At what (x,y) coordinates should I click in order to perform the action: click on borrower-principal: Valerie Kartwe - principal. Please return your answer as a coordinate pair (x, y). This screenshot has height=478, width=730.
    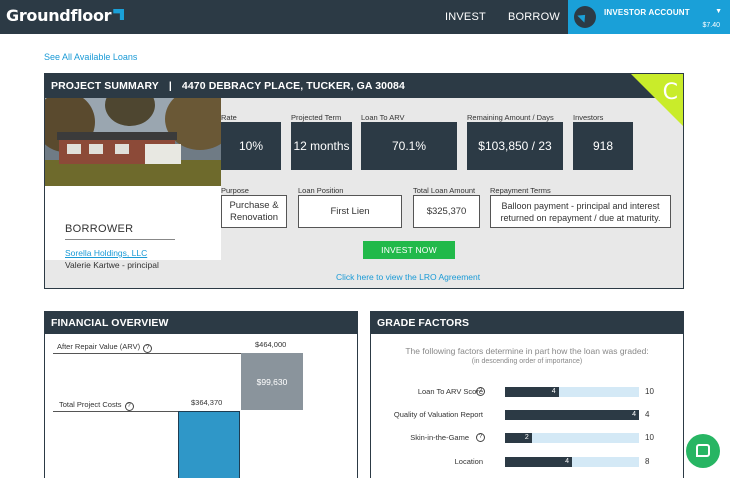
    Looking at the image, I should click on (112, 265).